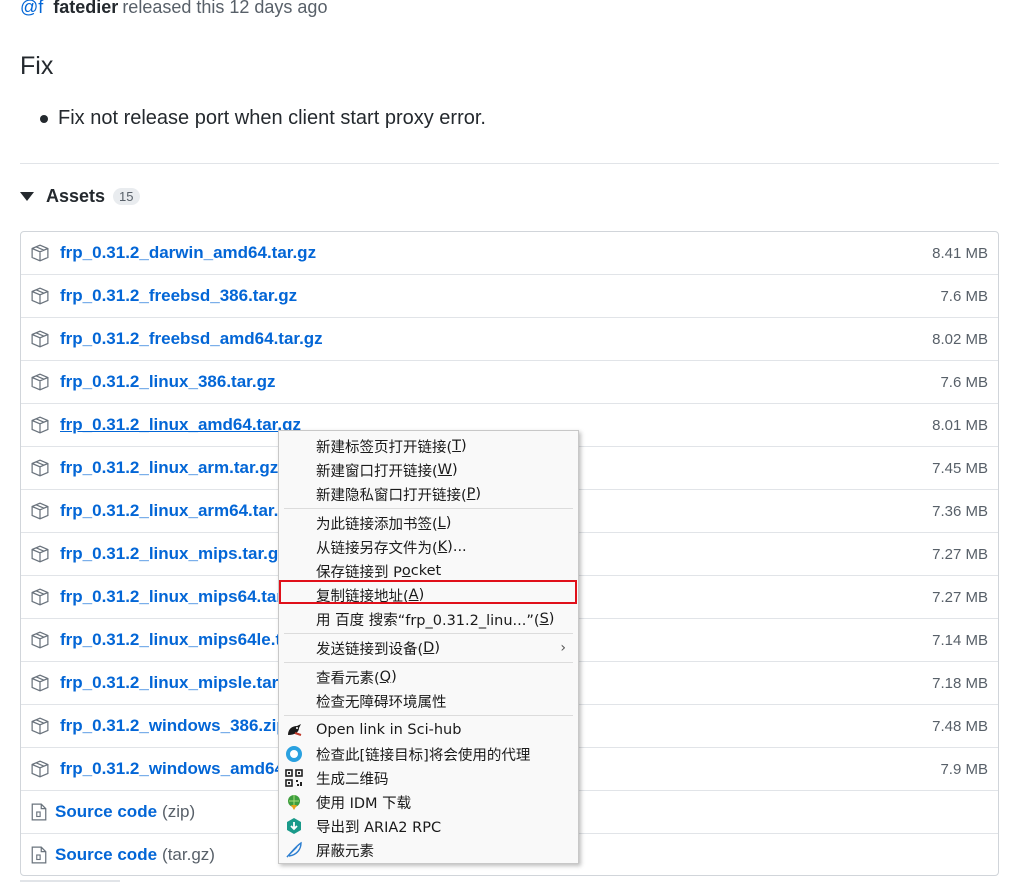  What do you see at coordinates (428, 778) in the screenshot?
I see `menu-item-qr-code: 生成二维码` at bounding box center [428, 778].